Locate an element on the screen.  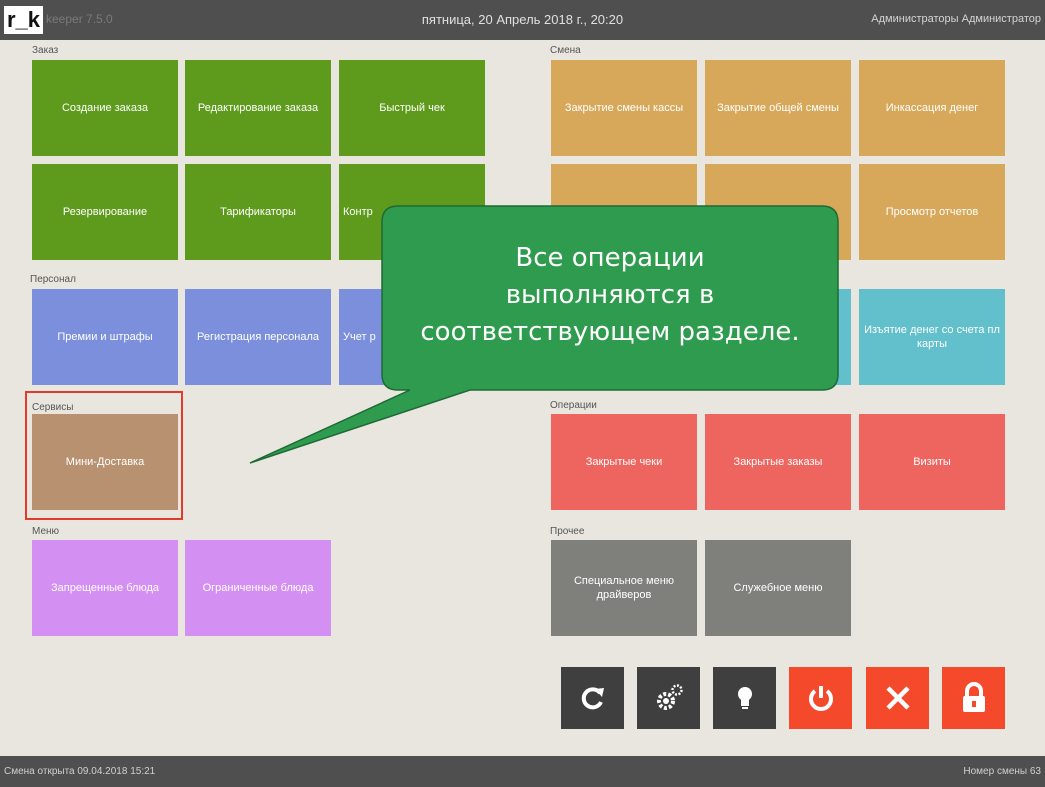
callout-line-2: выполняются в is located at coordinates (610, 295).